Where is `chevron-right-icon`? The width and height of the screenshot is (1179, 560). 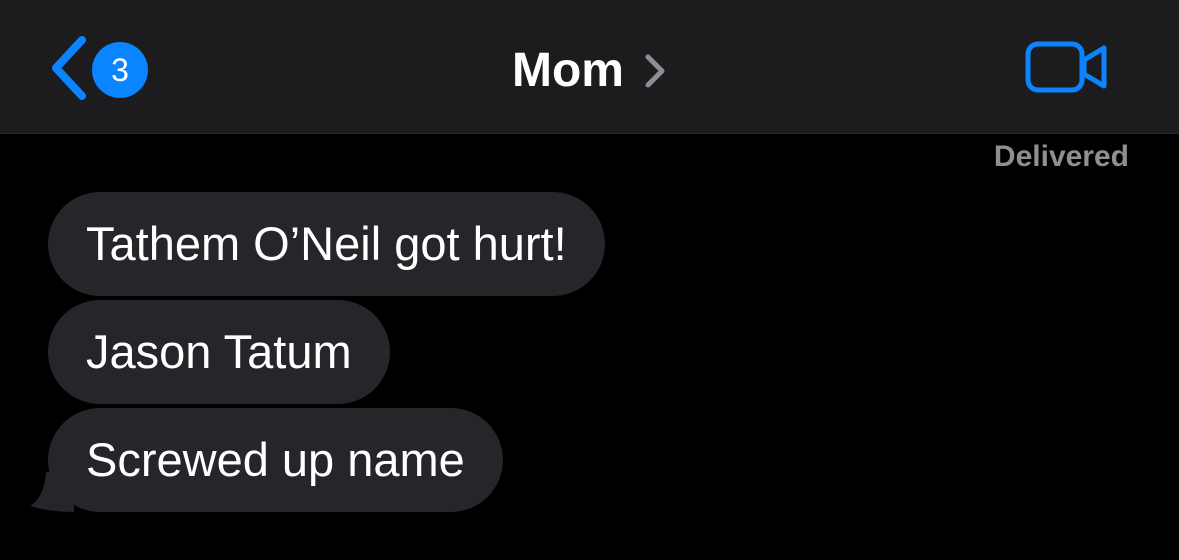
chevron-right-icon is located at coordinates (655, 71).